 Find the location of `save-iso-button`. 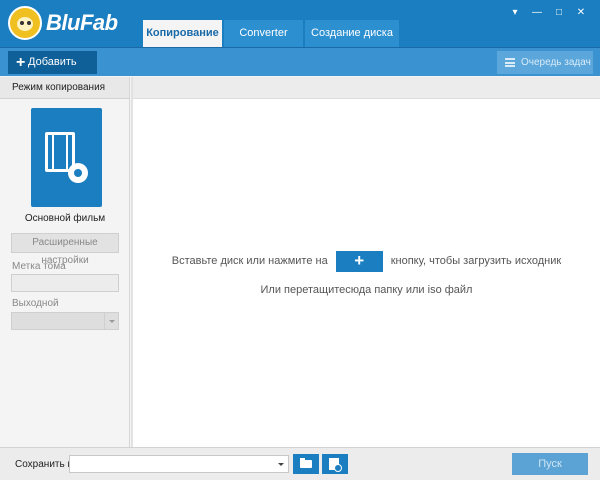

save-iso-button is located at coordinates (335, 464).